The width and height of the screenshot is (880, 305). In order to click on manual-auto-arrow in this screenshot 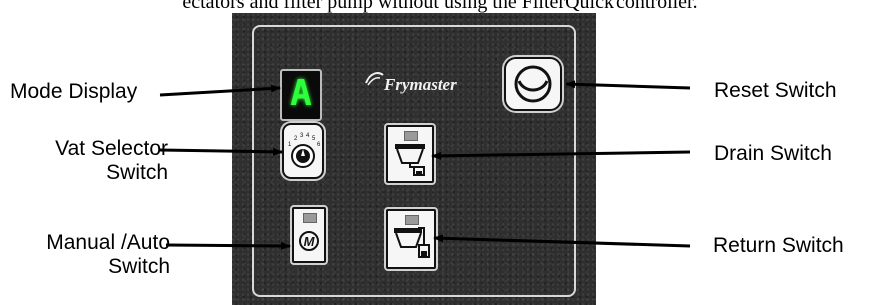, I will do `click(228, 245)`.